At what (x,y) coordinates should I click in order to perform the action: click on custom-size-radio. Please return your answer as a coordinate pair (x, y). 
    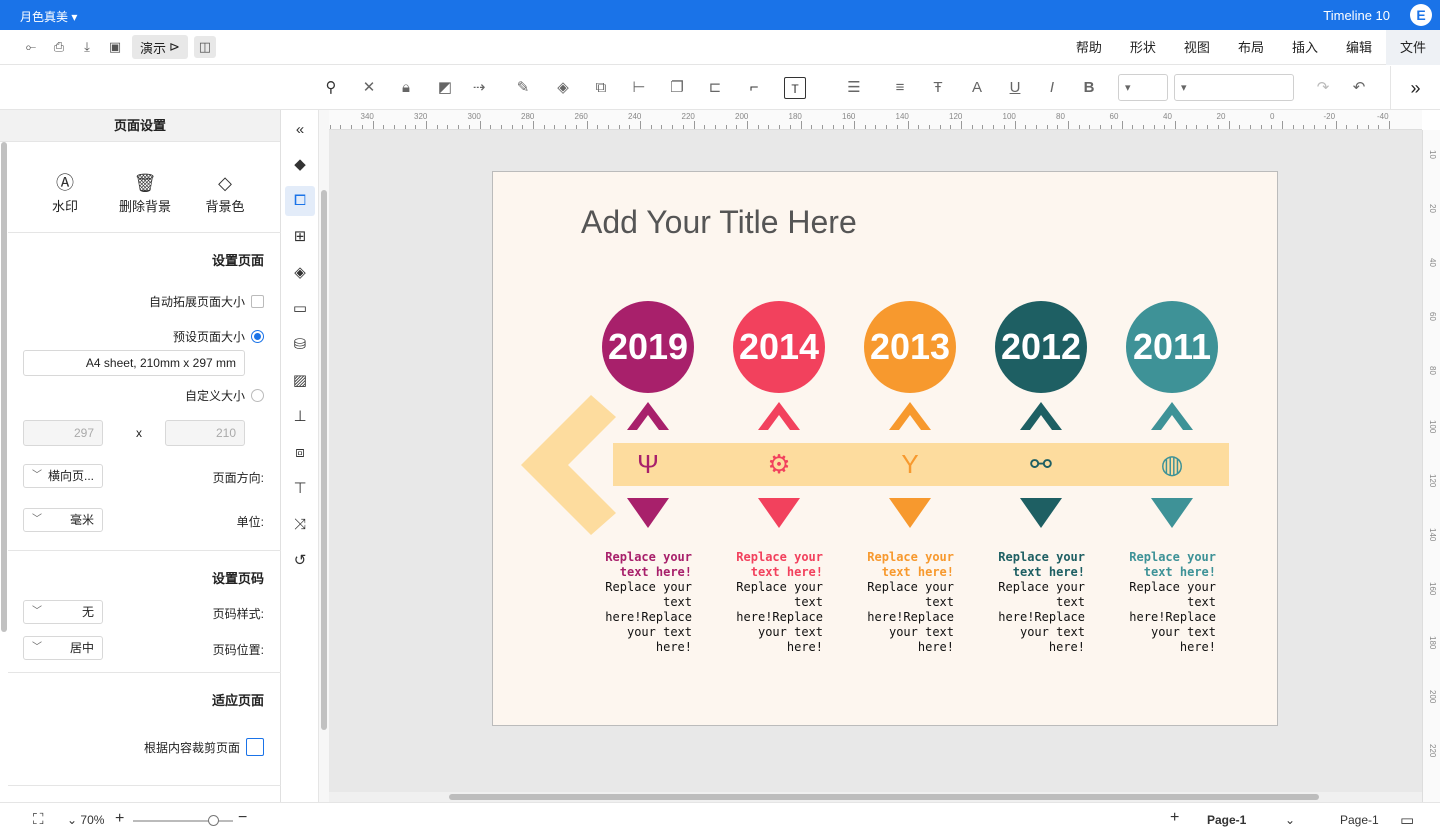
    Looking at the image, I should click on (257, 395).